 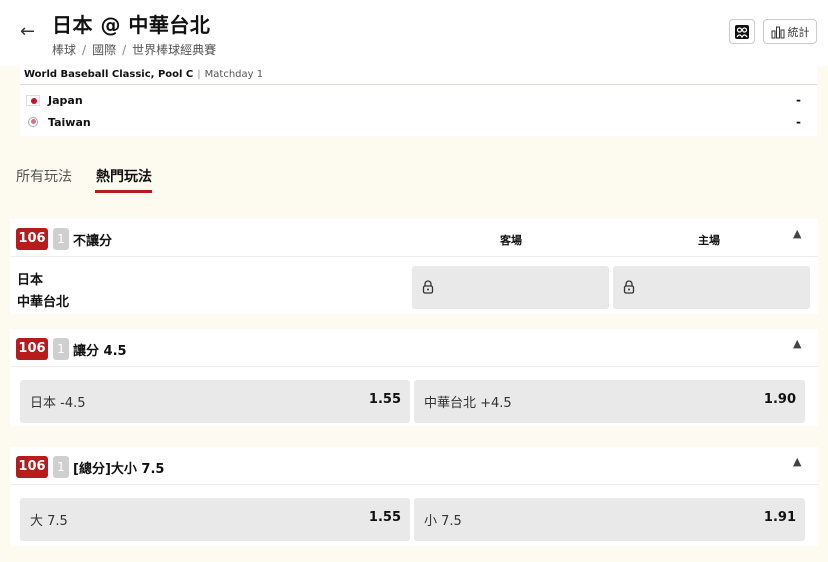 What do you see at coordinates (58, 403) in the screenshot?
I see `selection-label: 日本 -4.5` at bounding box center [58, 403].